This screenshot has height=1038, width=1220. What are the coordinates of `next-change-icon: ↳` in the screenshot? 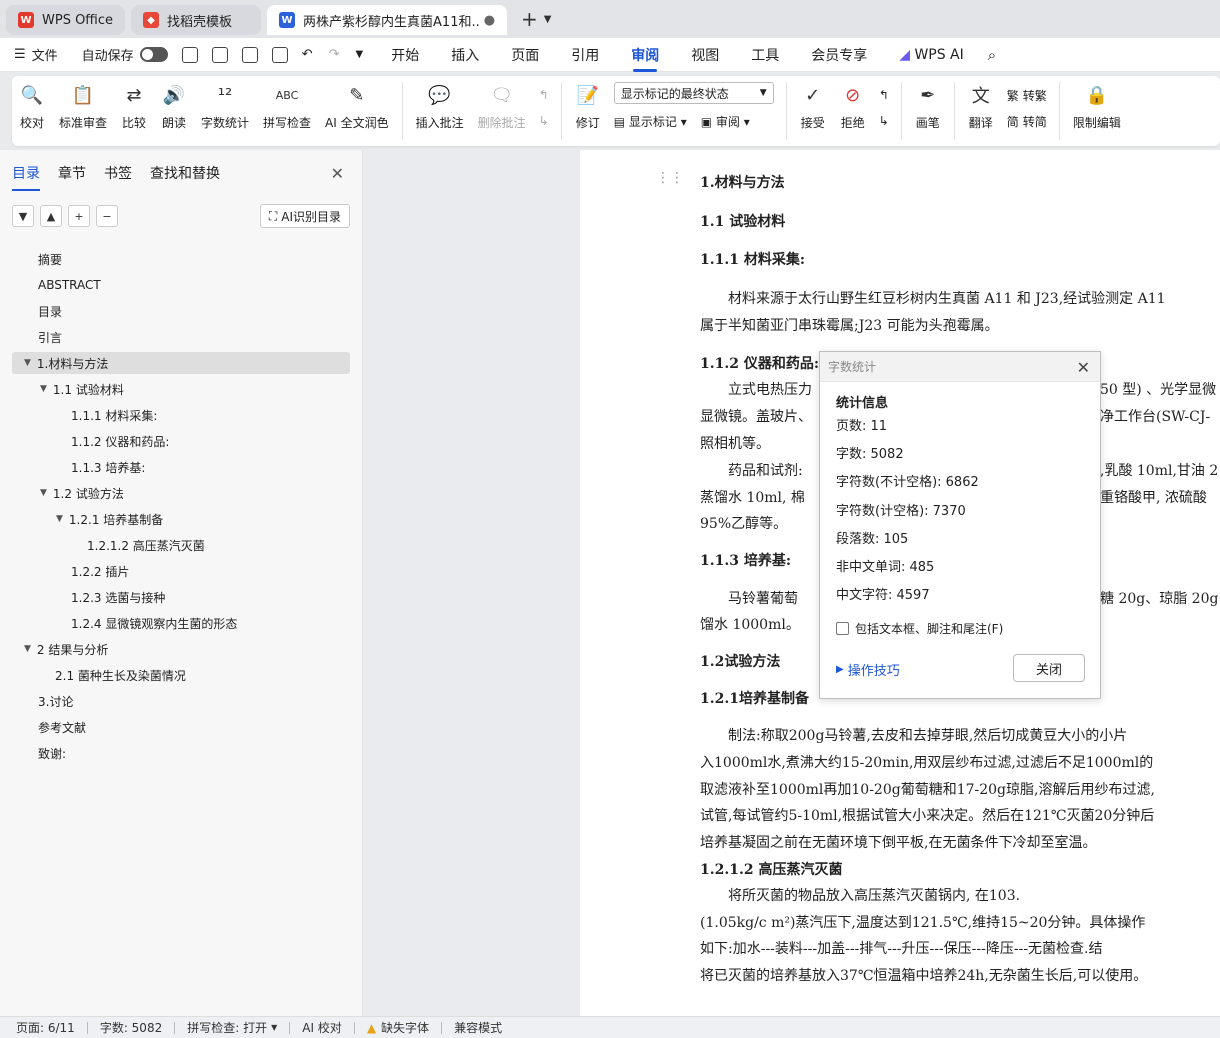 It's located at (884, 121).